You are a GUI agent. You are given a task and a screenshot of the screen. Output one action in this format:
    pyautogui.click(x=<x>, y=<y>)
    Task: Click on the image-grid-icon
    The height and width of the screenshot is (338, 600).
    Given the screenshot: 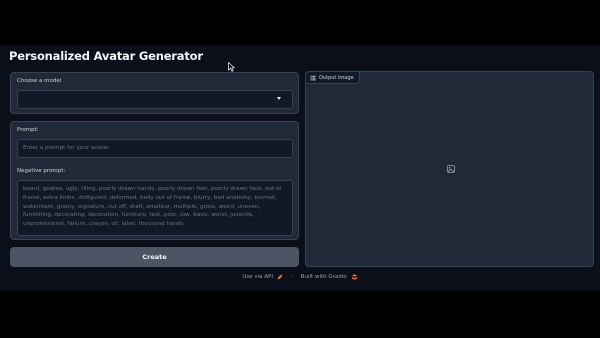 What is the action you would take?
    pyautogui.click(x=313, y=77)
    